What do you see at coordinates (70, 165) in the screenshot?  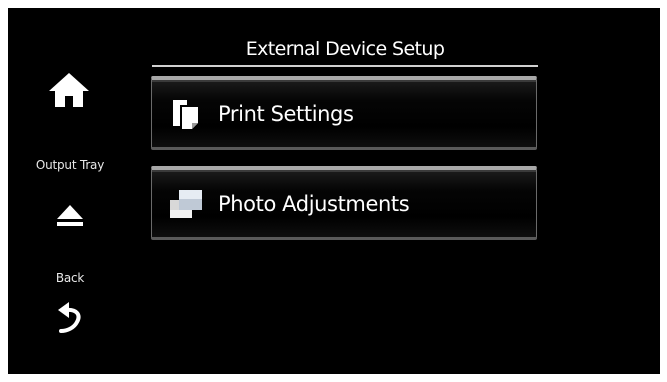 I see `output-tray-label: Output Tray` at bounding box center [70, 165].